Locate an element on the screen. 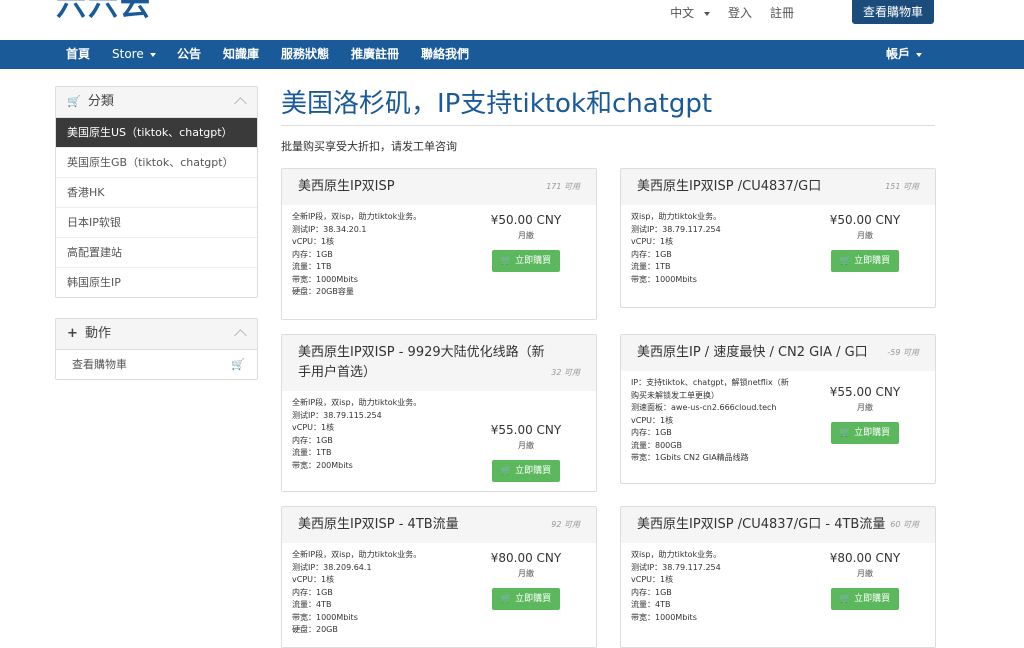 The height and width of the screenshot is (648, 1024). language-label: 中文 is located at coordinates (682, 13).